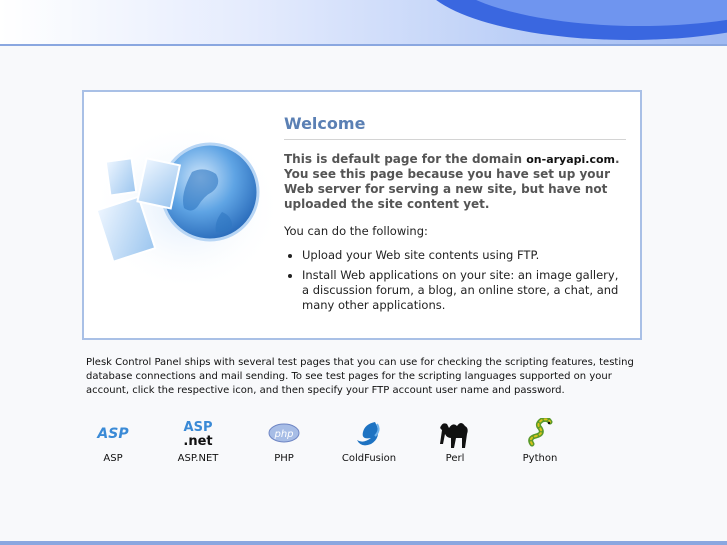 Image resolution: width=727 pixels, height=545 pixels. I want to click on tech-label: Python, so click(540, 458).